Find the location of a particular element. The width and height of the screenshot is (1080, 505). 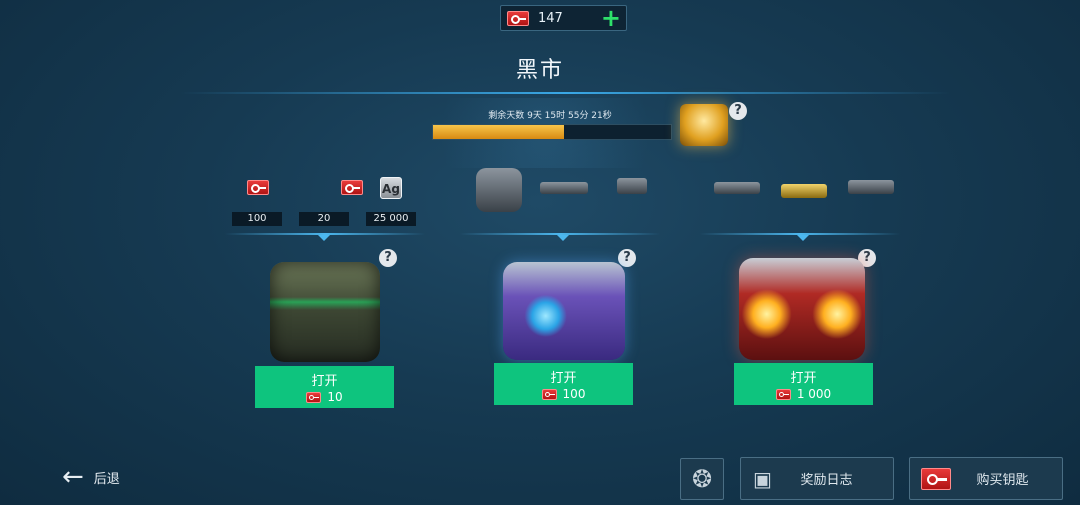

puzzle-icon: ❂ is located at coordinates (702, 479).